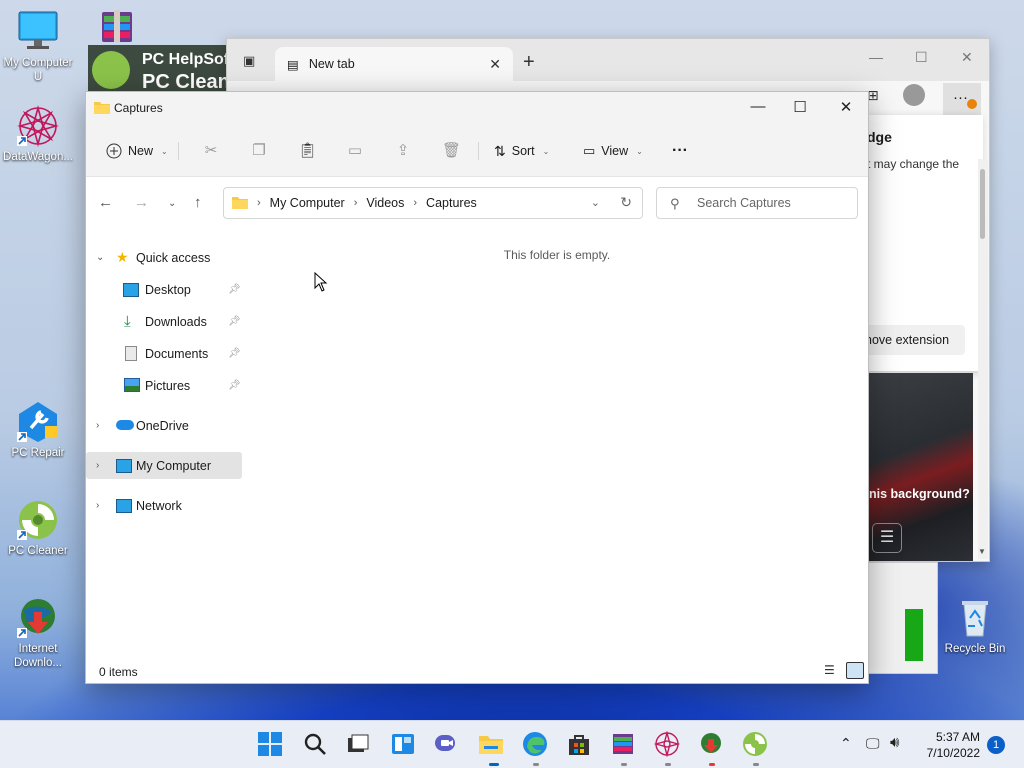  I want to click on up-arrow-icon: ↑, so click(198, 202).